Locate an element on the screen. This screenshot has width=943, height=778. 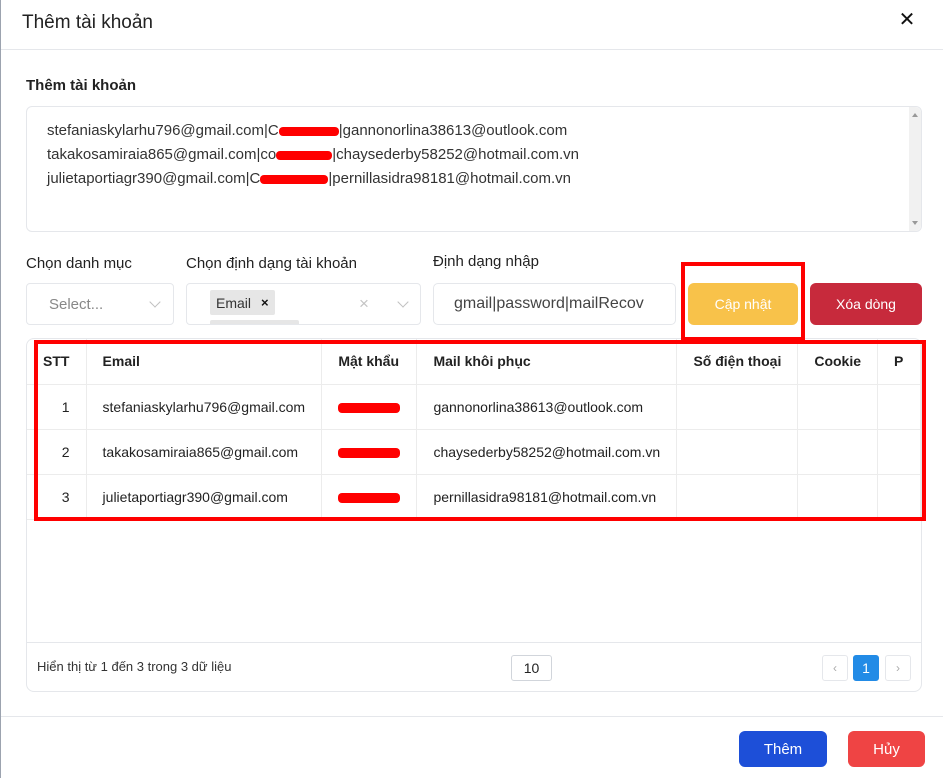
format-chip: Email × is located at coordinates (242, 302).